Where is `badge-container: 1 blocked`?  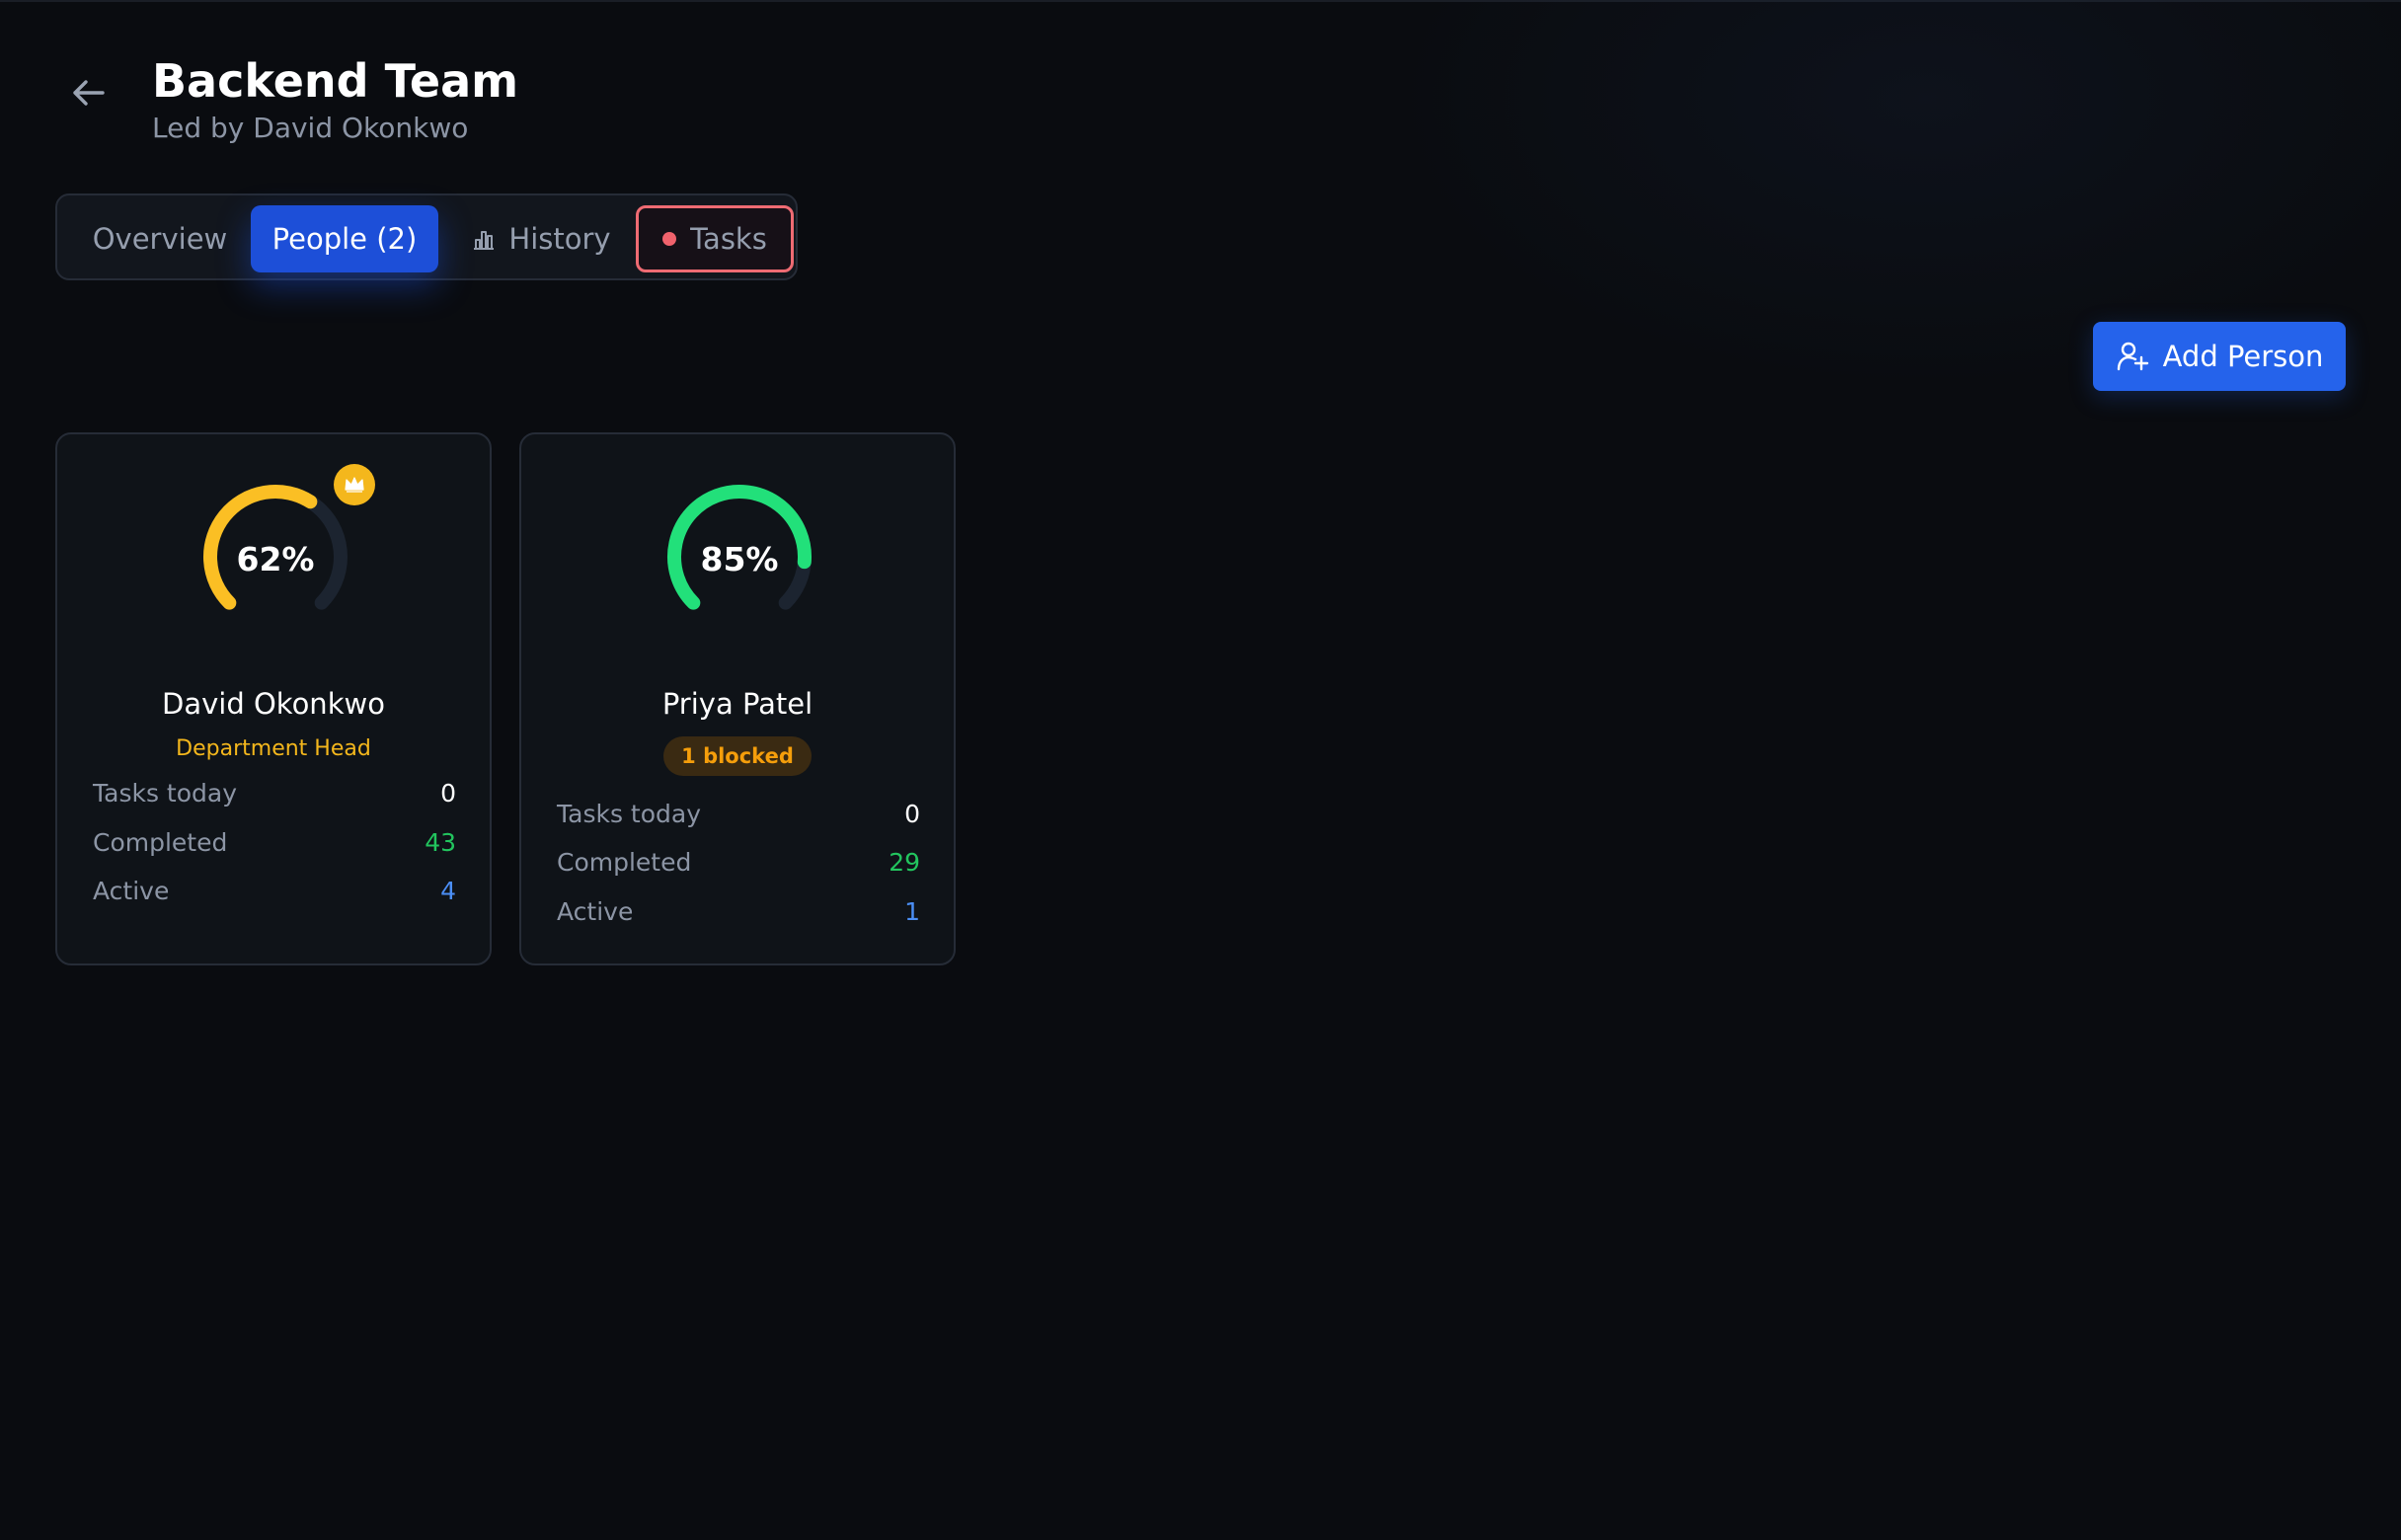 badge-container: 1 blocked is located at coordinates (737, 756).